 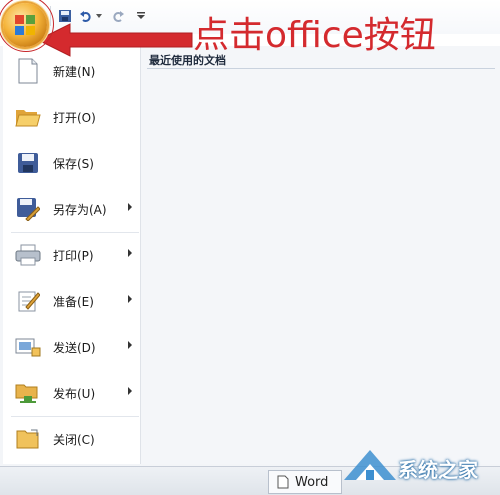 I want to click on menu-item-label: 关闭(C), so click(x=74, y=439).